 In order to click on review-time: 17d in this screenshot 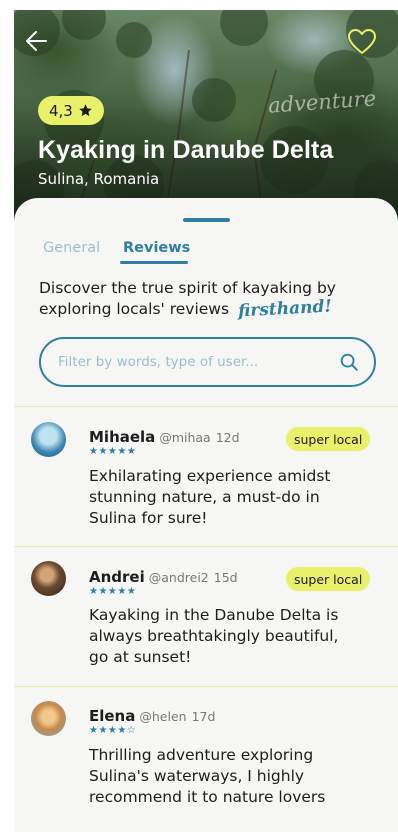, I will do `click(203, 716)`.